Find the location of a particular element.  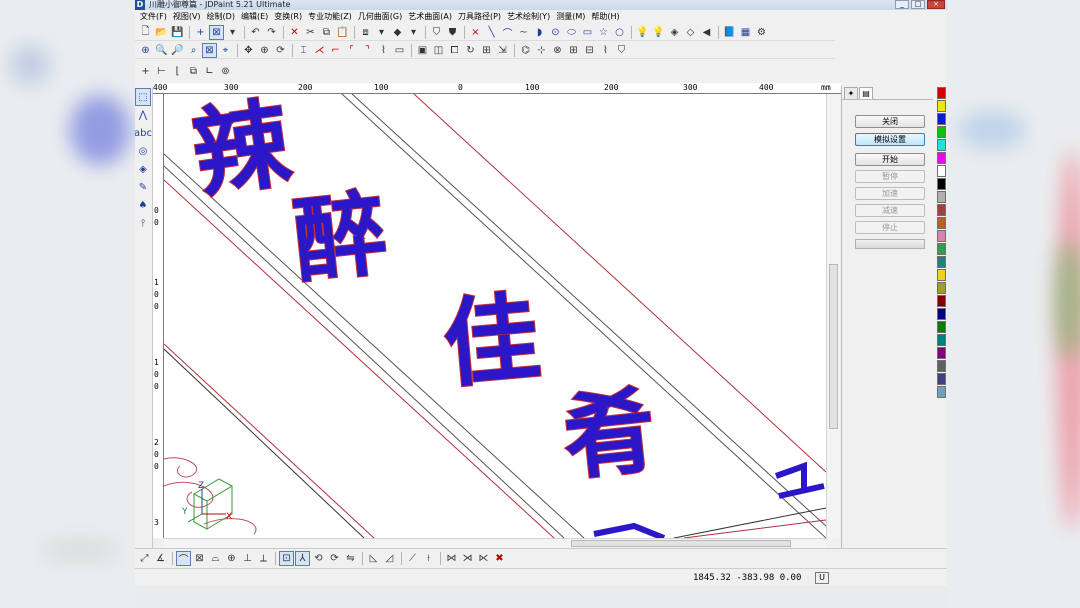

split-icon: ⊟ is located at coordinates (589, 50).